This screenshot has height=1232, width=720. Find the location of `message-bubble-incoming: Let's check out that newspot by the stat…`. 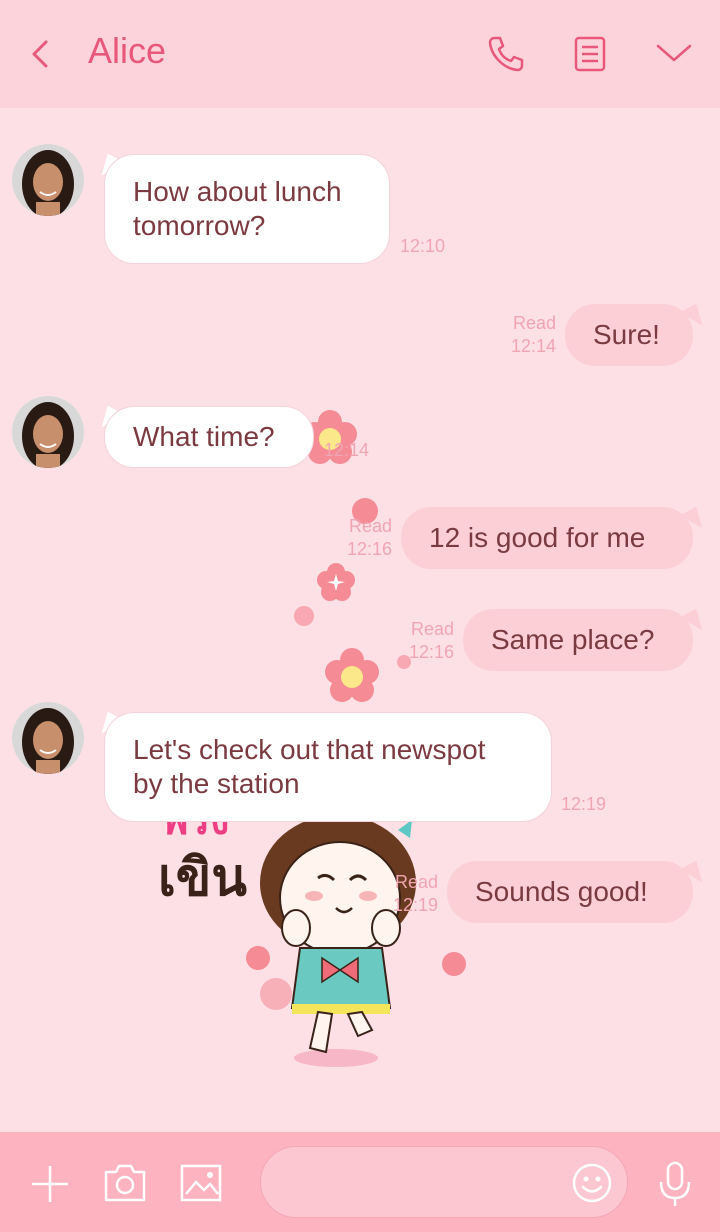

message-bubble-incoming: Let's check out that newspot by the stat… is located at coordinates (328, 767).